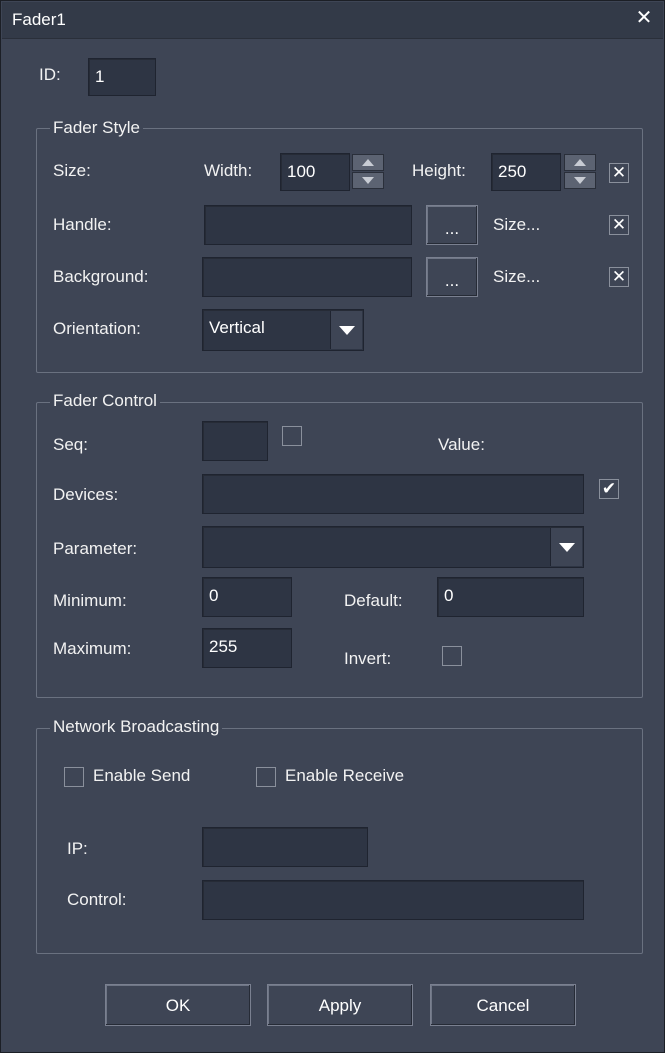  I want to click on parameter-label: Parameter:, so click(95, 548).